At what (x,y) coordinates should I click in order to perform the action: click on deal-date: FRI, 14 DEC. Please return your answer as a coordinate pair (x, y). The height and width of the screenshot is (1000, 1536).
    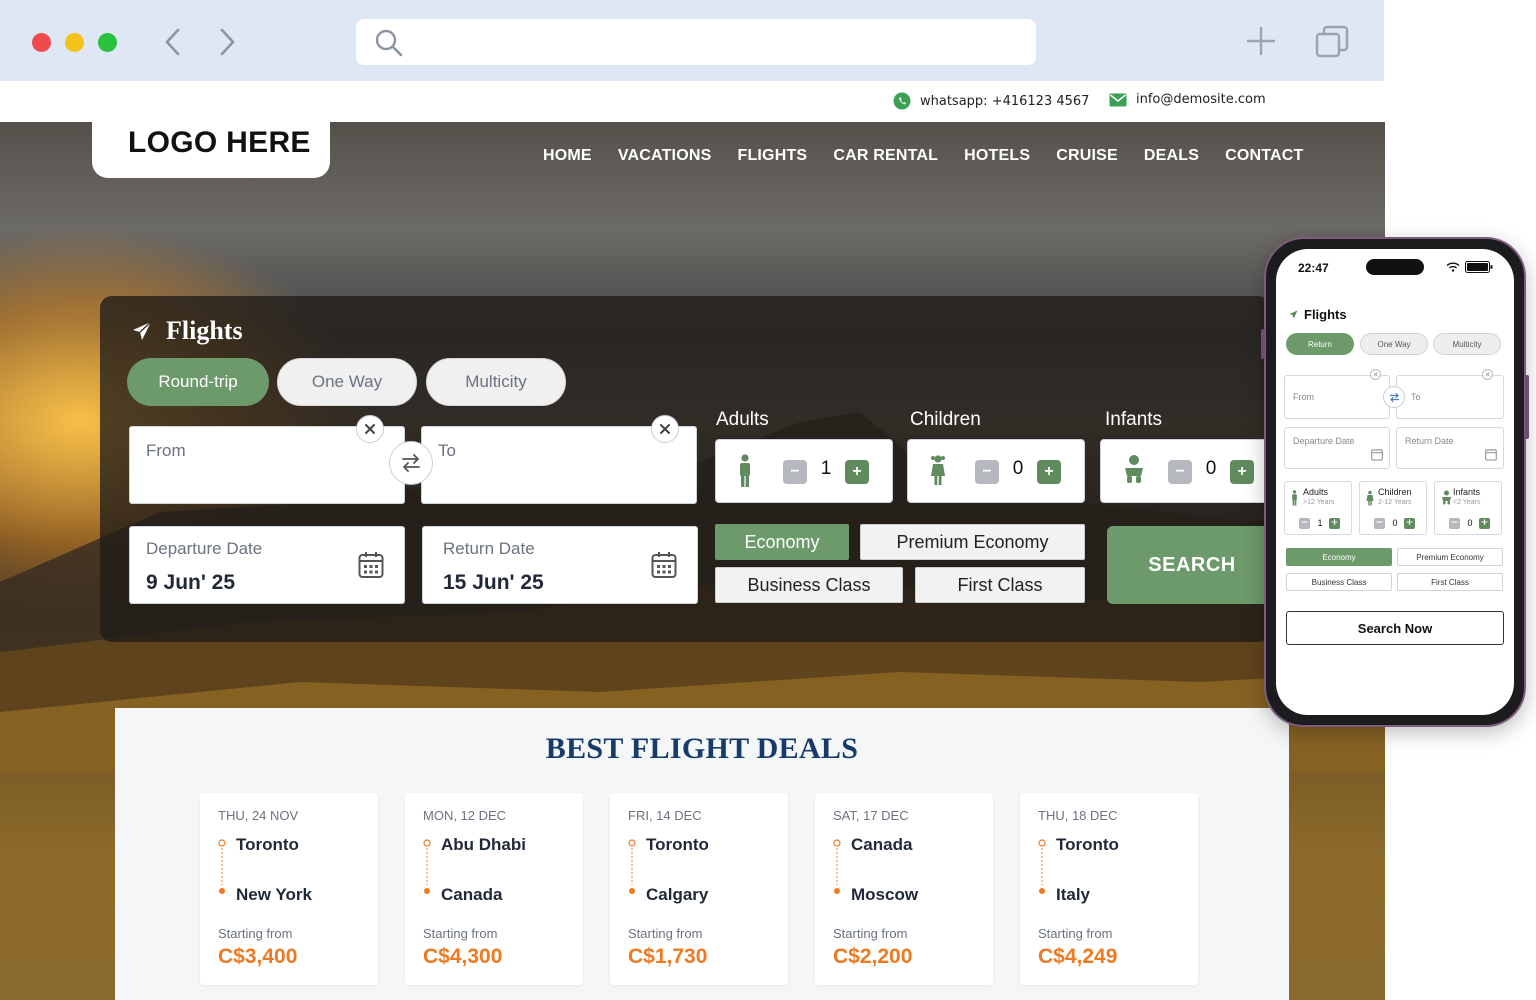
    Looking at the image, I should click on (665, 815).